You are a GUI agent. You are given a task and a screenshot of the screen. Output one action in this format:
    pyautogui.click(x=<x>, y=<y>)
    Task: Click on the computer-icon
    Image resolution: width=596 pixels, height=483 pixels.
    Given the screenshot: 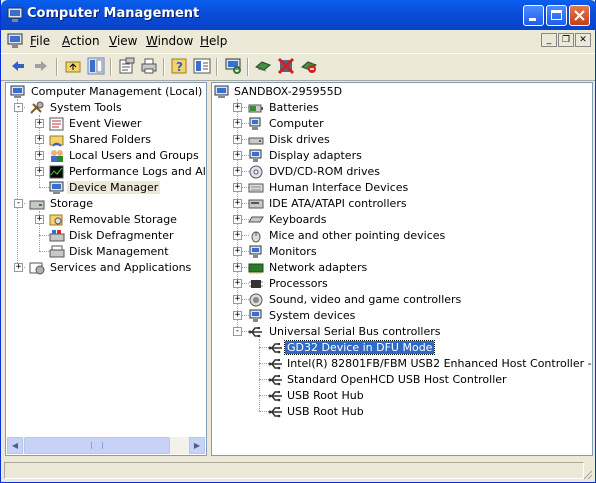 What is the action you would take?
    pyautogui.click(x=221, y=91)
    